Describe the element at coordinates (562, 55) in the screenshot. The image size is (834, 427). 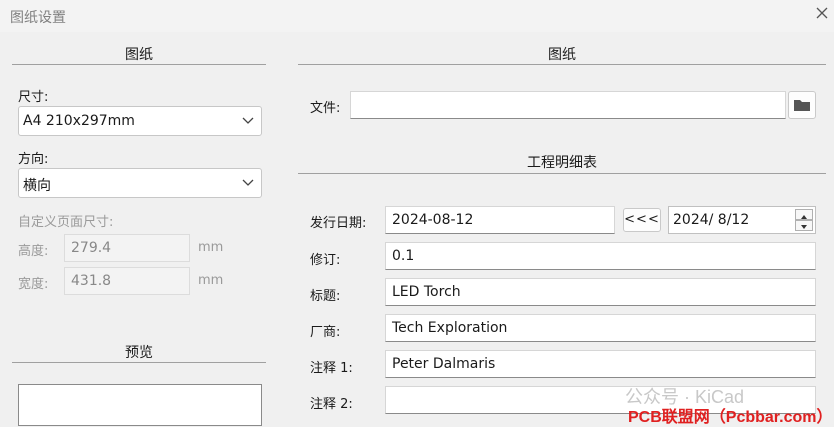
I see `right-section-title: 图纸` at that location.